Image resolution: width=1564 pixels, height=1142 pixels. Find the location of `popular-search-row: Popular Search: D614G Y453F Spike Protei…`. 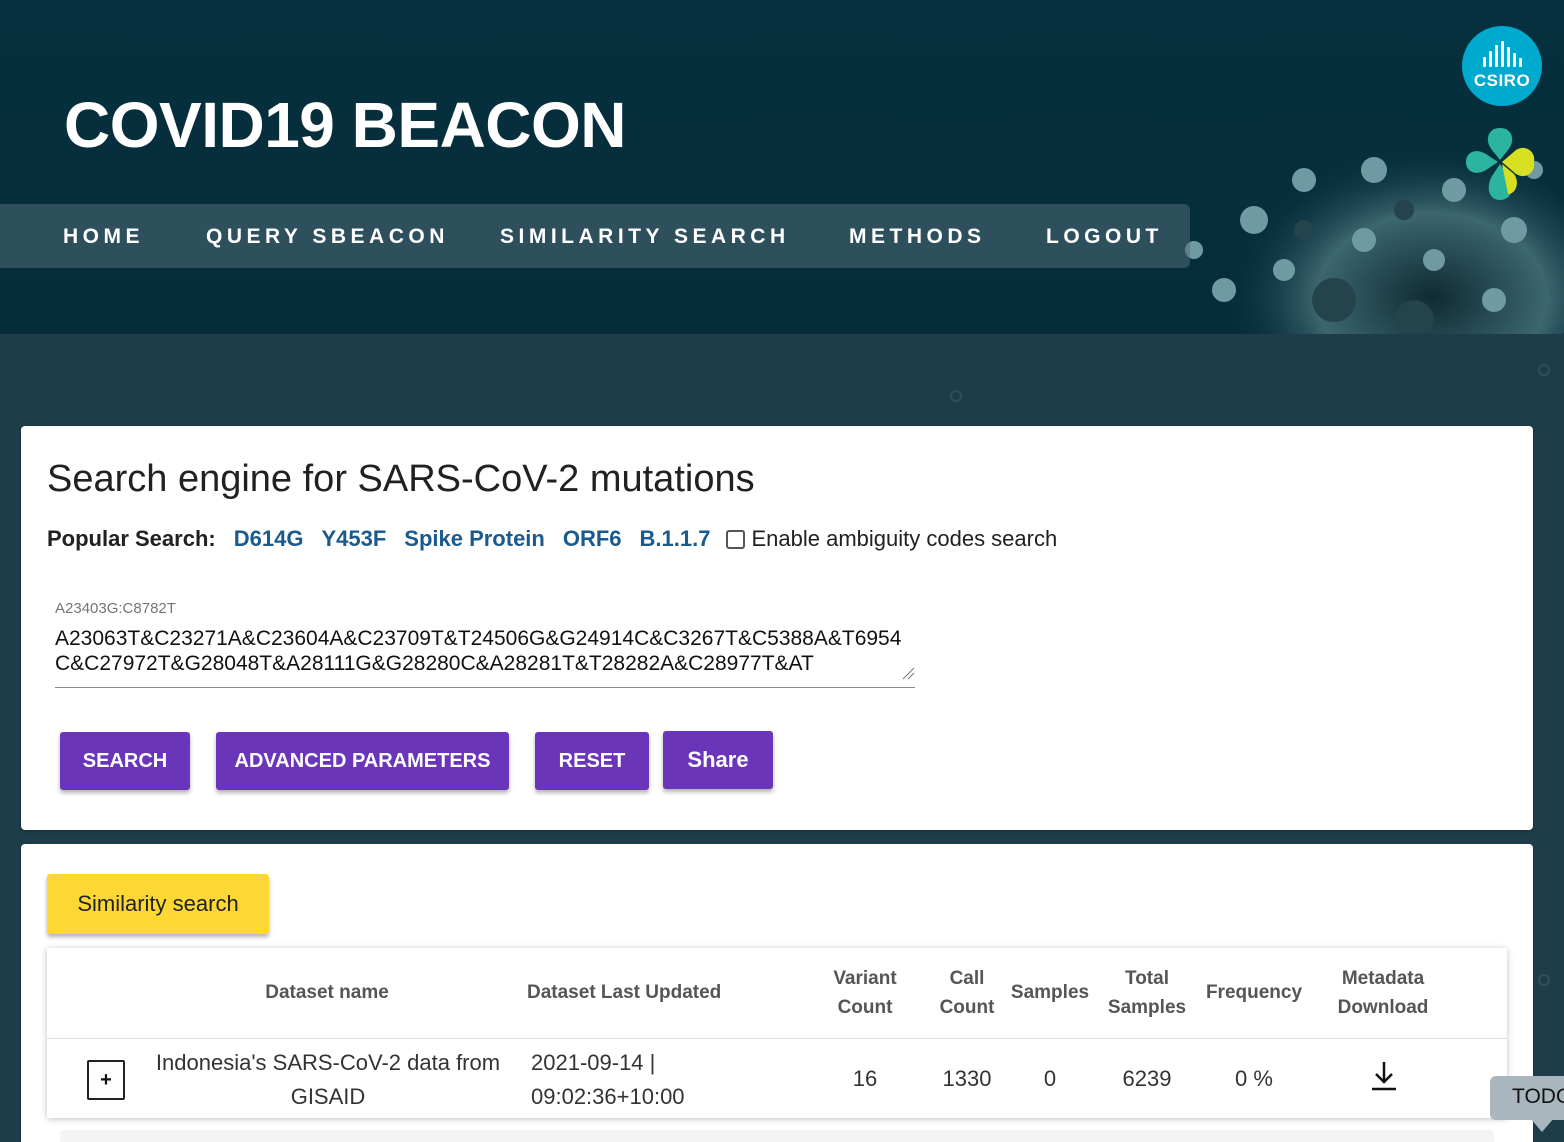

popular-search-row: Popular Search: D614G Y453F Spike Protei… is located at coordinates (552, 539).